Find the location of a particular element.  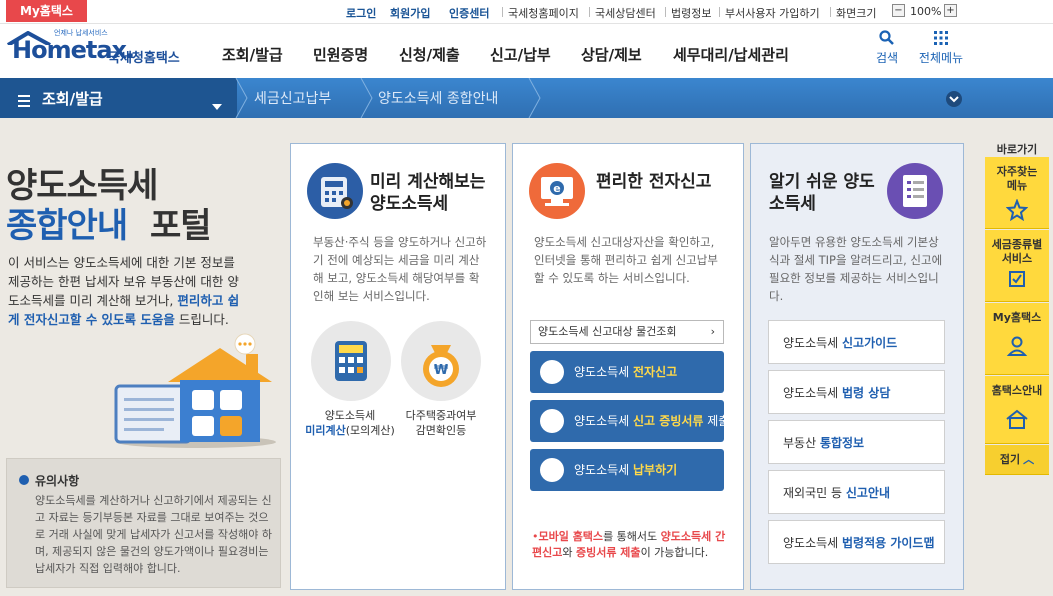

menu-certificates: 민원증명 is located at coordinates (340, 54).